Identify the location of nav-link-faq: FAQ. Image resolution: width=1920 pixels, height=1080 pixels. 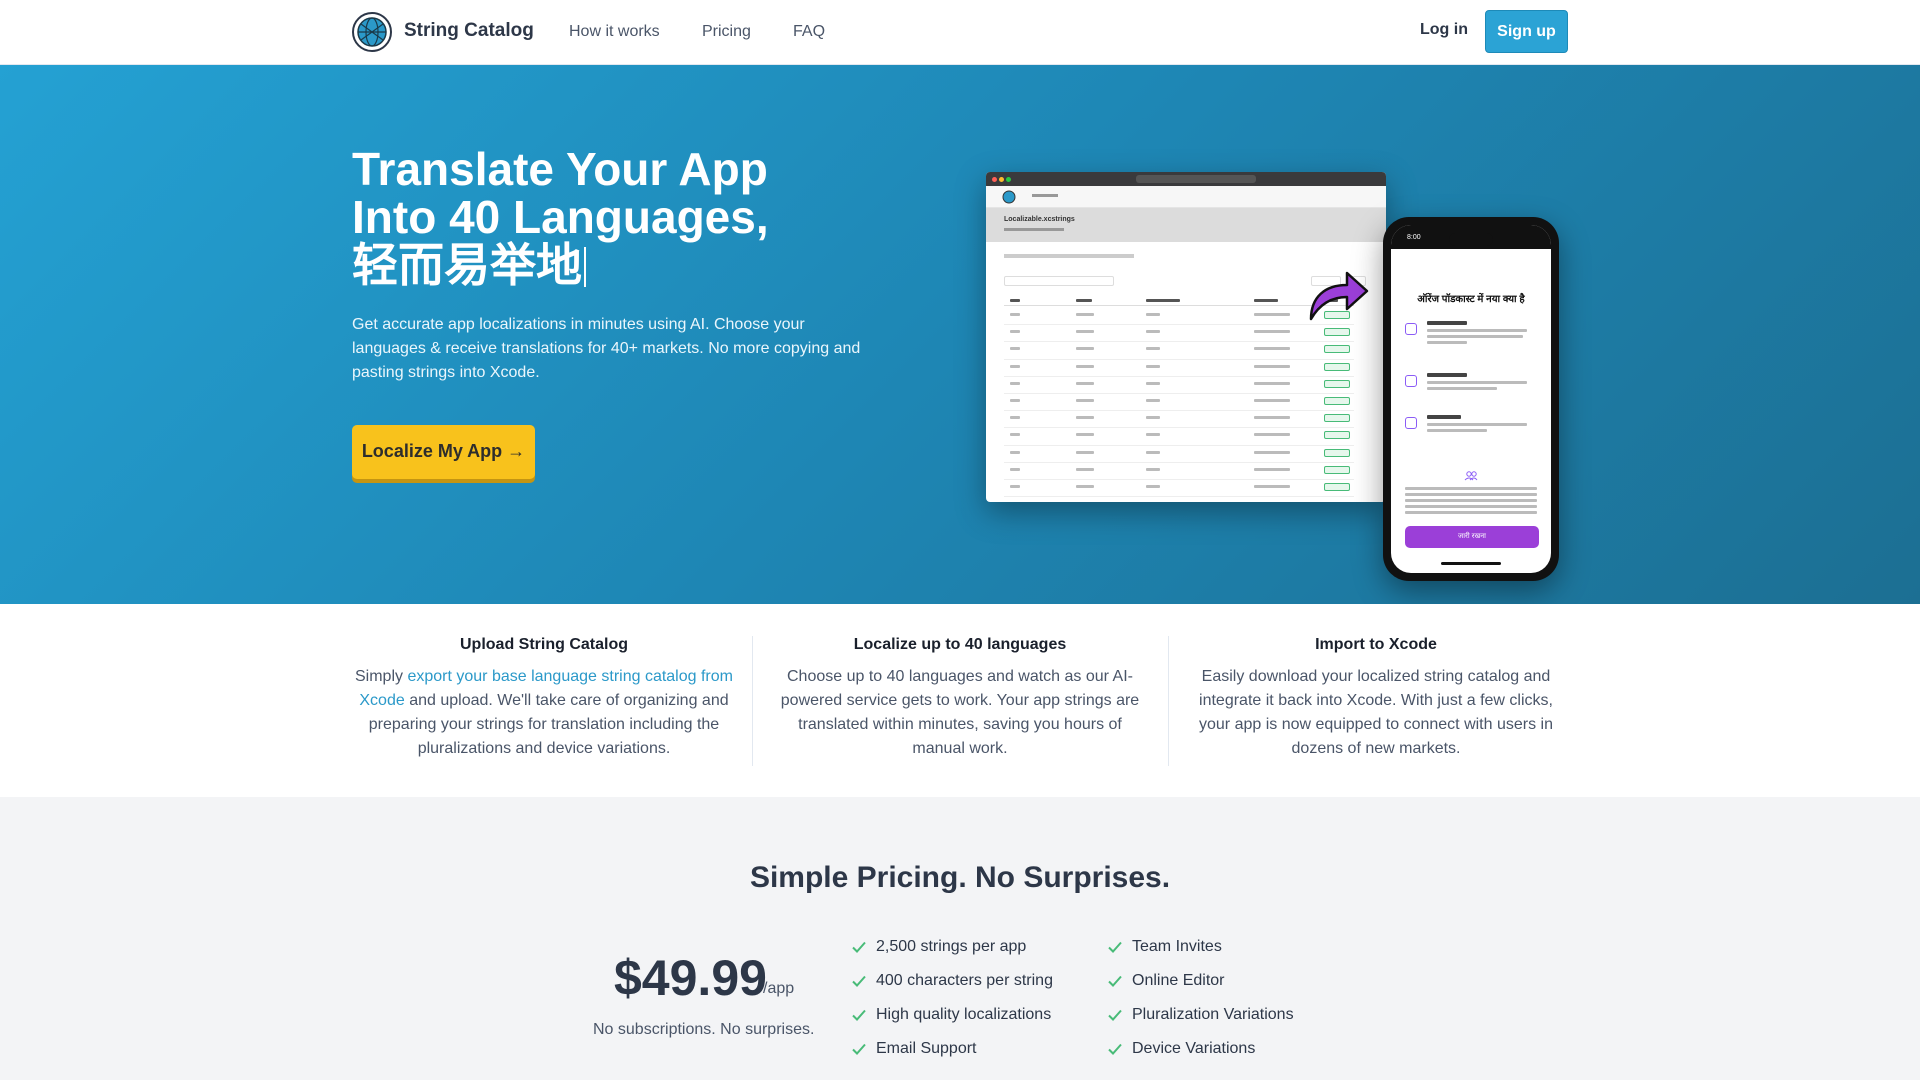
(809, 32).